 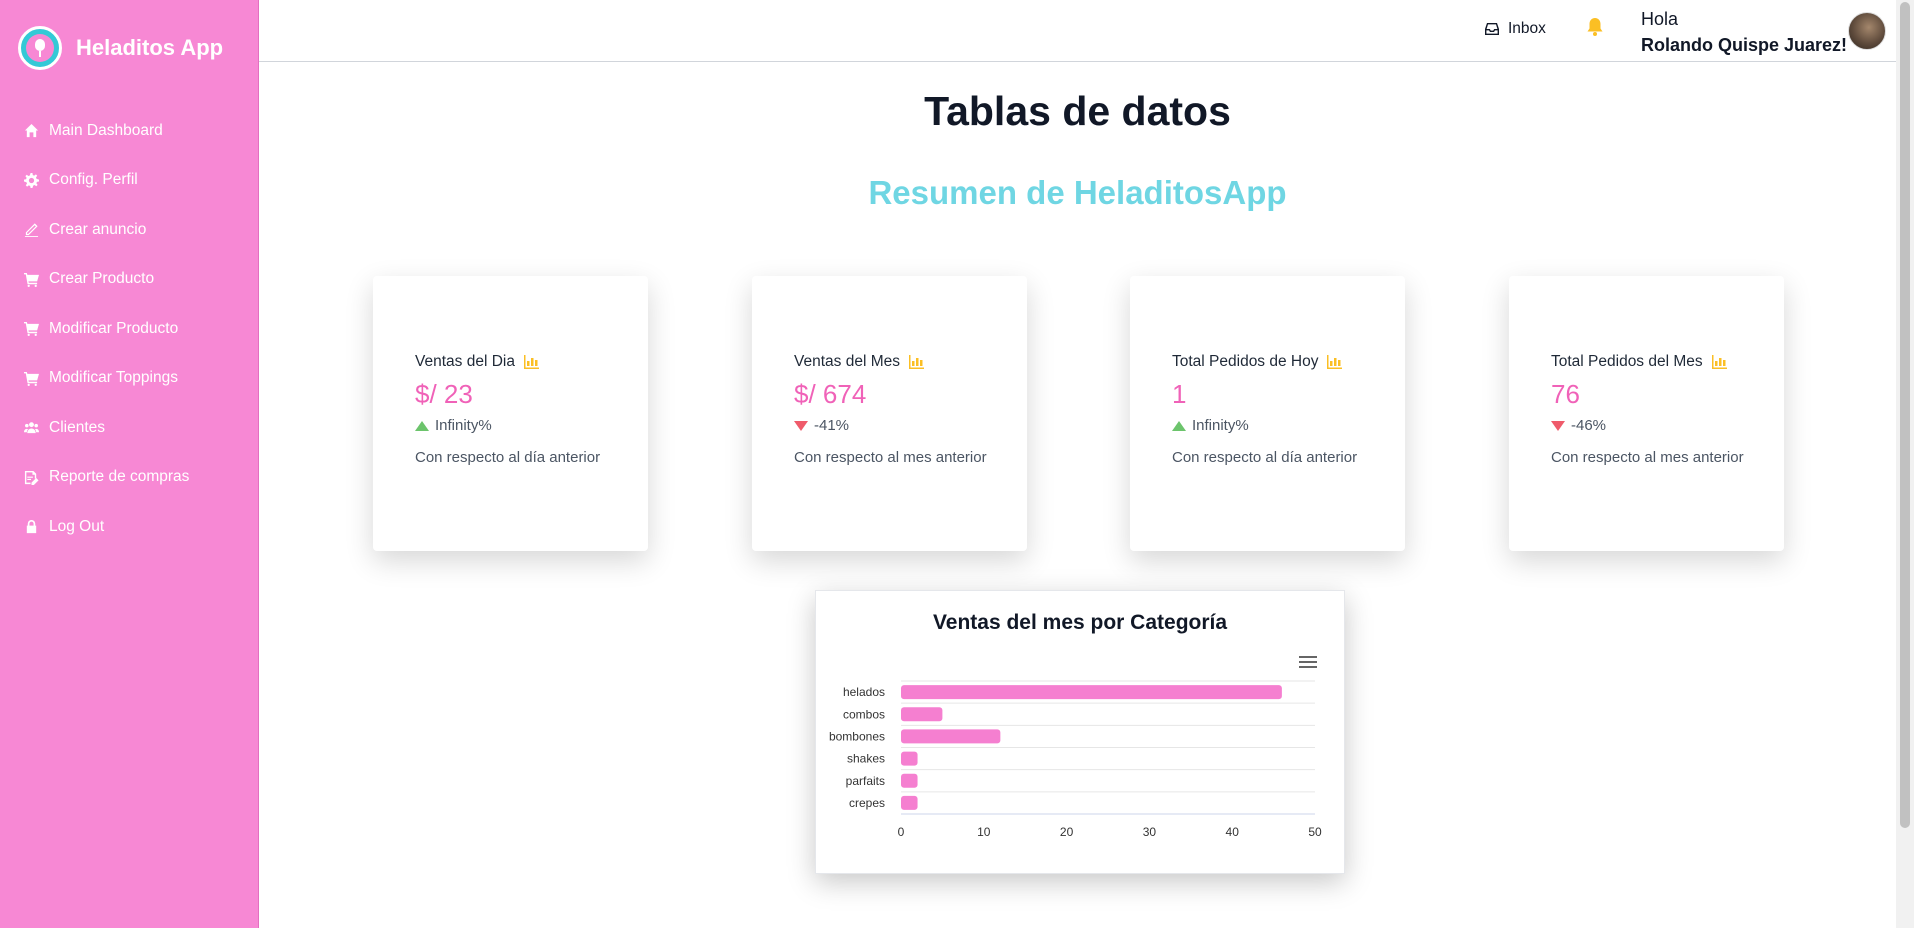 I want to click on category-label: parfaits, so click(x=865, y=781).